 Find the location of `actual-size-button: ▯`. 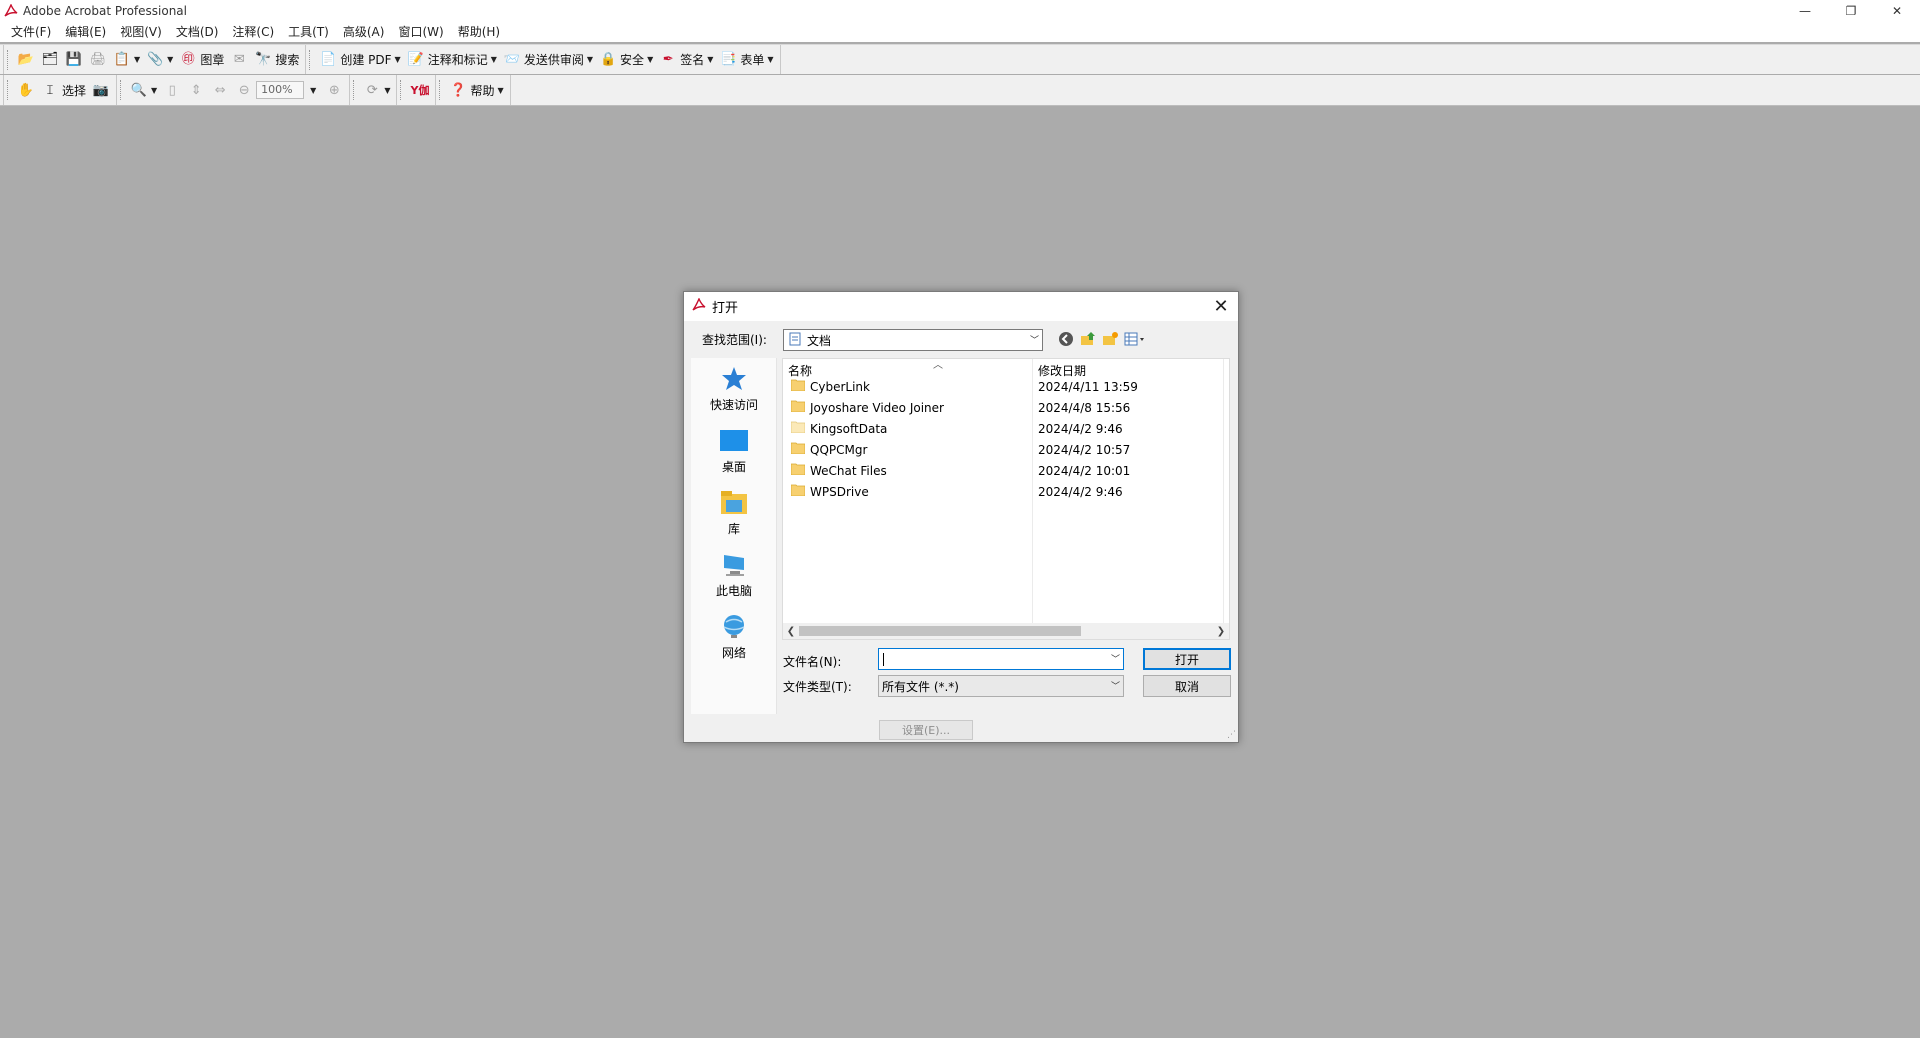

actual-size-button: ▯ is located at coordinates (172, 90).